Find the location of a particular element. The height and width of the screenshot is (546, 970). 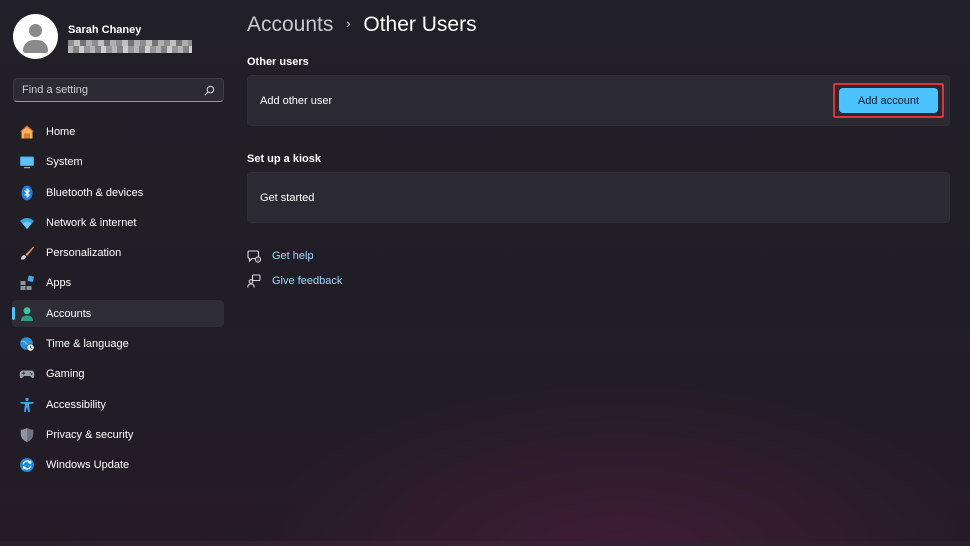

sidebar-item-windows-update: Windows Update is located at coordinates (118, 464).